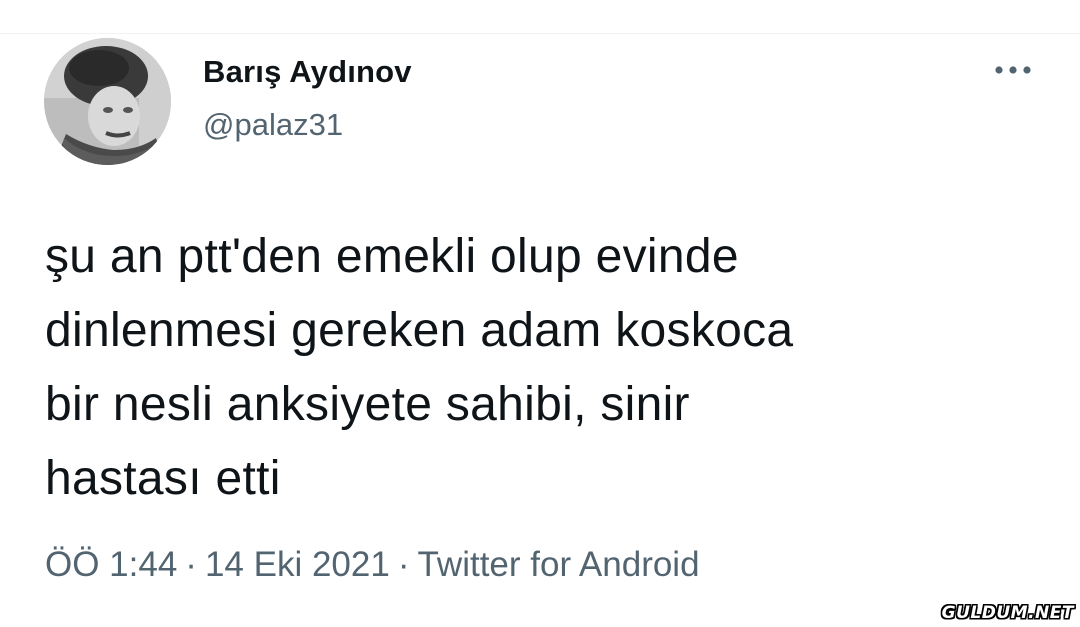 Image resolution: width=1080 pixels, height=627 pixels. What do you see at coordinates (111, 564) in the screenshot?
I see `tweet-time: ÖÖ 1:44` at bounding box center [111, 564].